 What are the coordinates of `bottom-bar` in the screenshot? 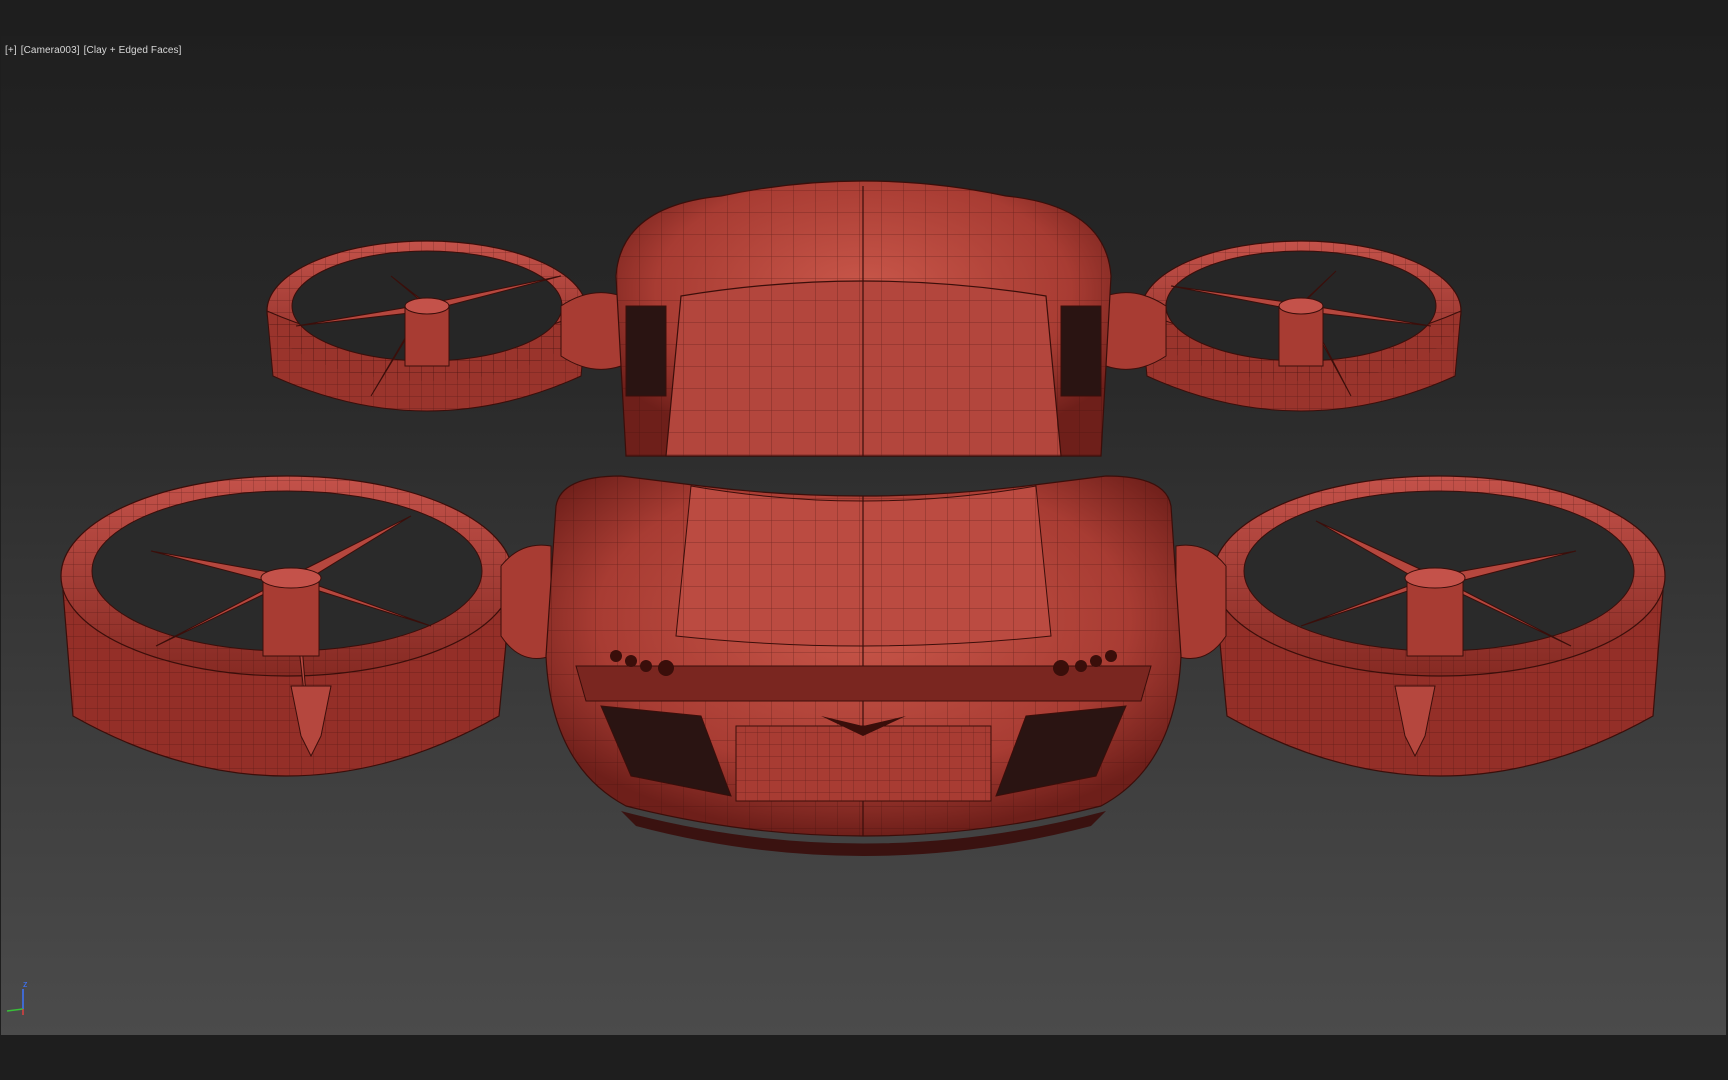 It's located at (864, 1057).